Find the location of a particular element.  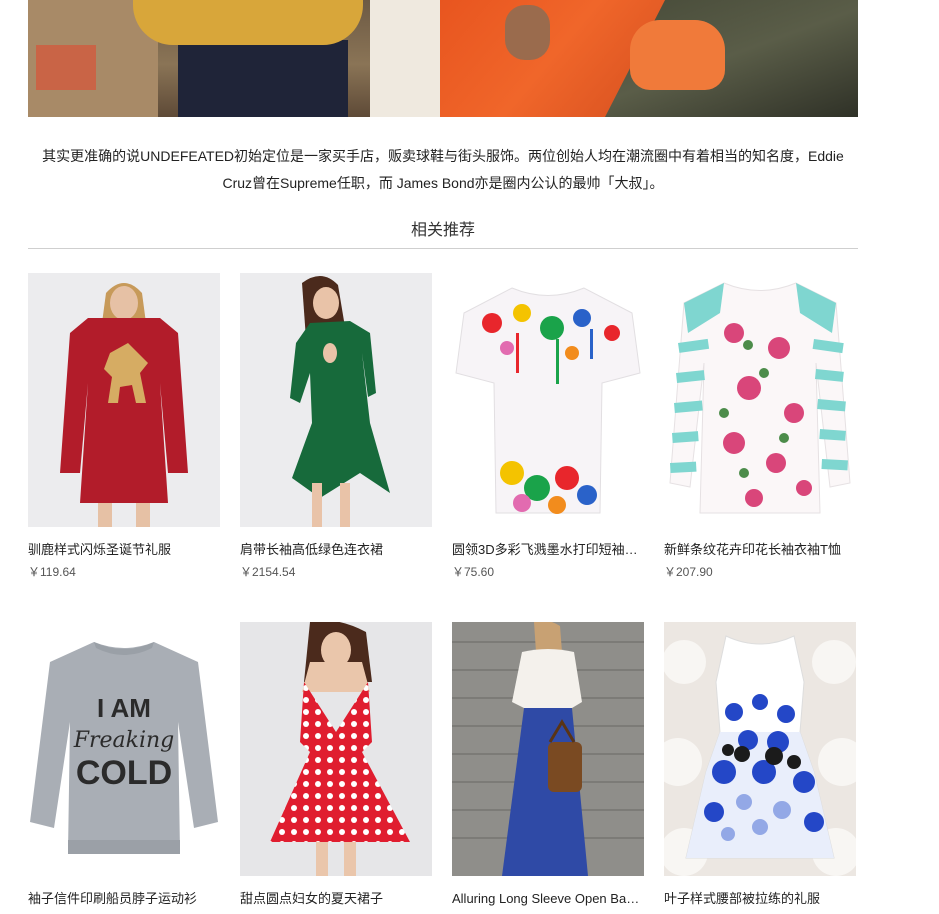

product-name: 袖子信件印刷船员脖子运动衫 is located at coordinates (124, 899).